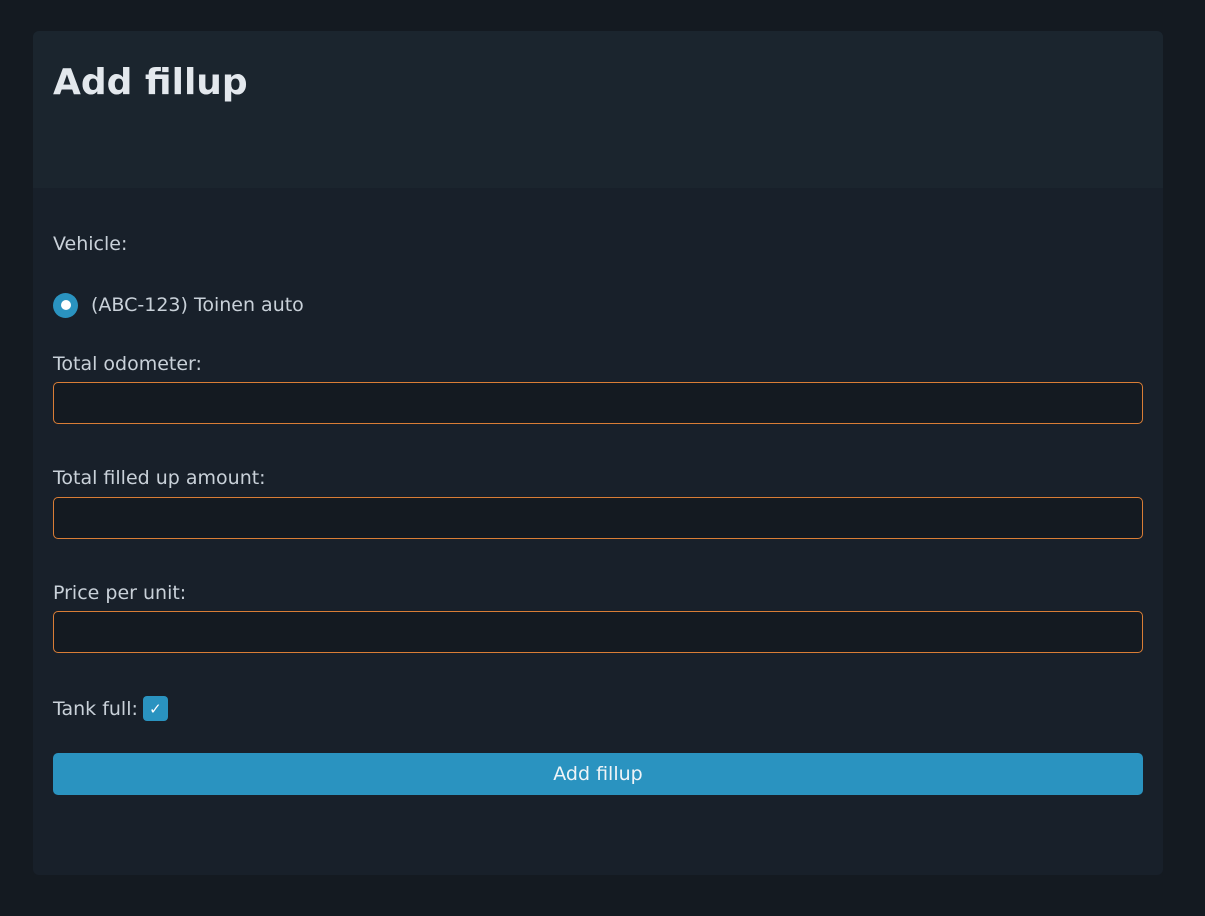  What do you see at coordinates (95, 708) in the screenshot?
I see `tank-full-label: Tank full:` at bounding box center [95, 708].